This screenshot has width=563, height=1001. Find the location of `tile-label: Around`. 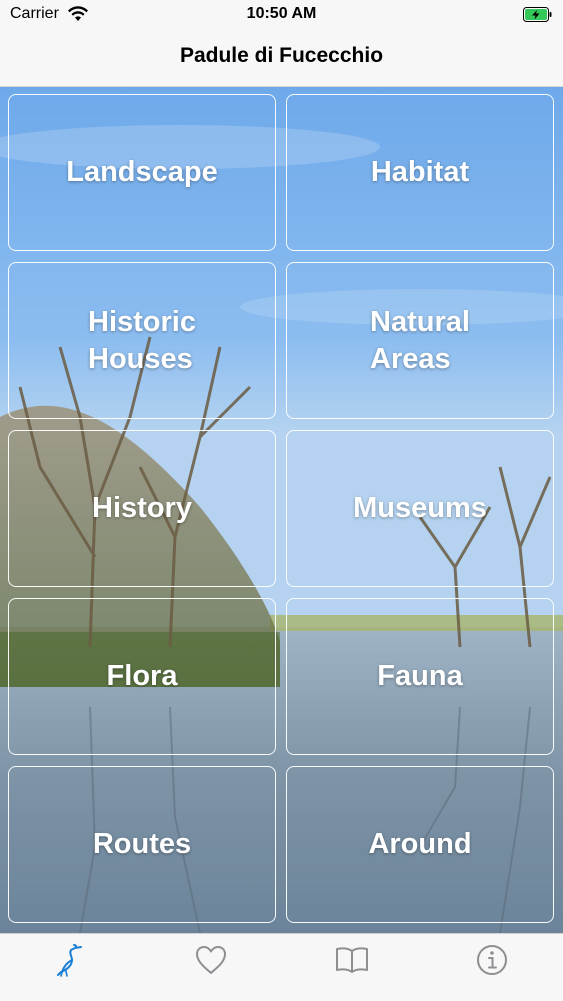

tile-label: Around is located at coordinates (420, 844).